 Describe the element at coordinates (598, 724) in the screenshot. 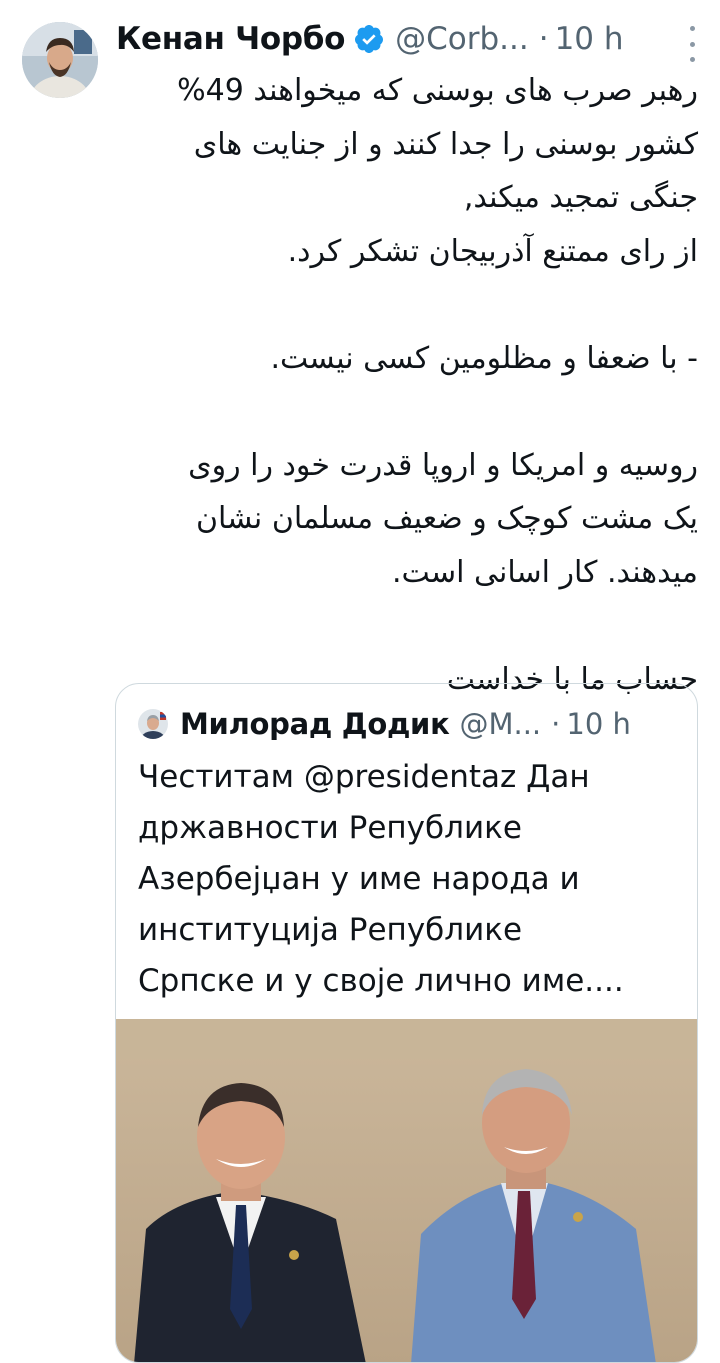

I see `quoted-tweet-timestamp: 10 h` at that location.